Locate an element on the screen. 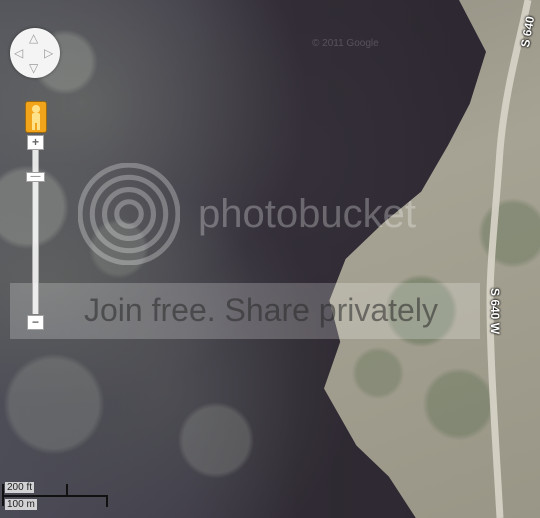 Image resolution: width=540 pixels, height=518 pixels. arrow-up-icon: △ is located at coordinates (33, 38).